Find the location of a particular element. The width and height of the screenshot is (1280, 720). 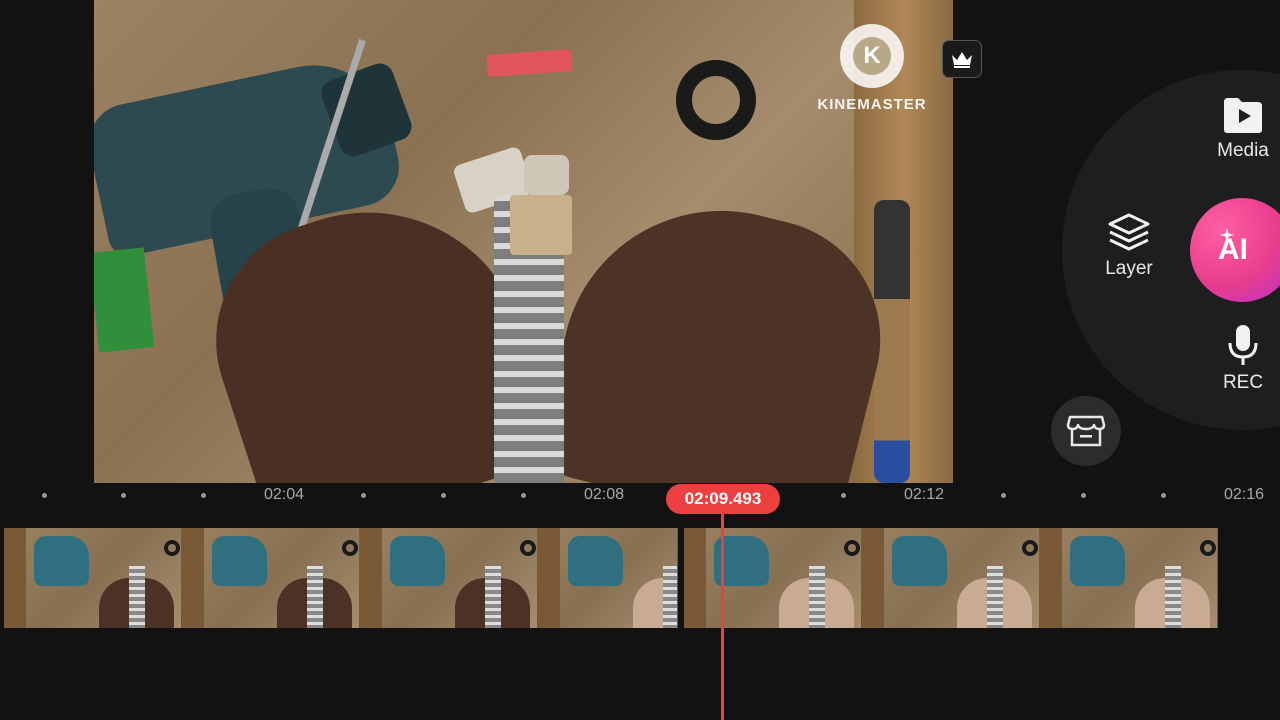

rec-label: REC is located at coordinates (1243, 382).